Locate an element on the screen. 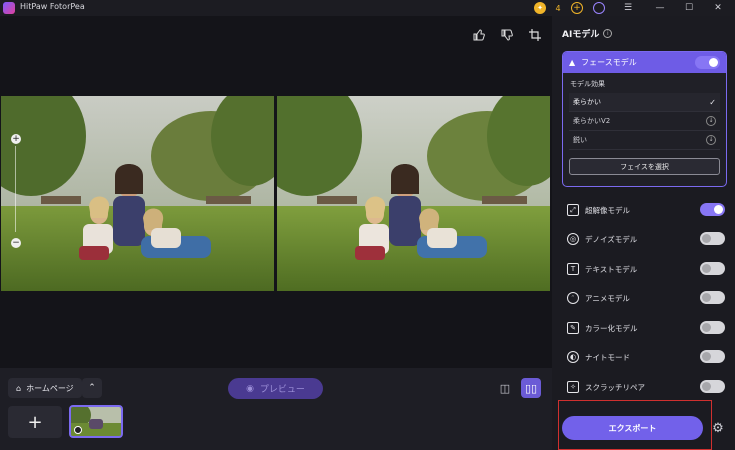  zoom-slider: + − is located at coordinates (16, 191).